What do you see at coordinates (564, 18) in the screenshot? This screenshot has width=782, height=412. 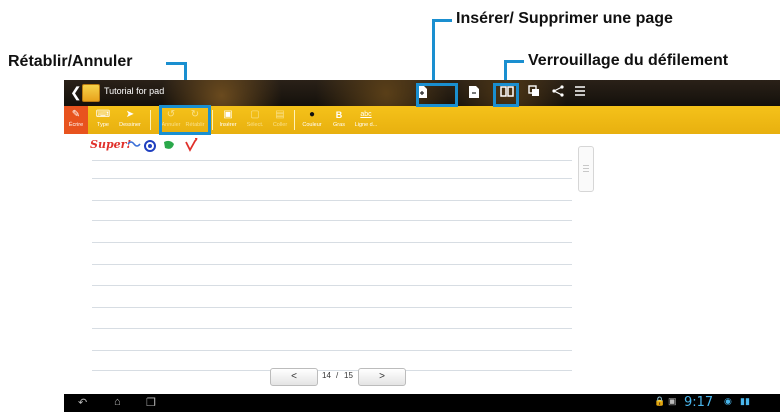 I see `callout-insert-delete-page: Insérer/ Supprimer une page` at bounding box center [564, 18].